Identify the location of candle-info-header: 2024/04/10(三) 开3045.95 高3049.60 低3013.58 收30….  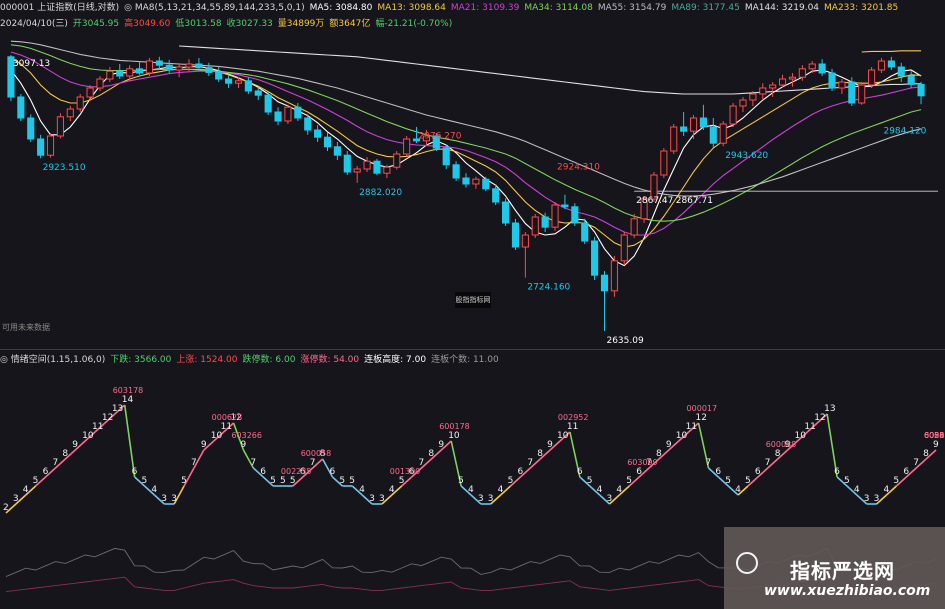
(472, 24).